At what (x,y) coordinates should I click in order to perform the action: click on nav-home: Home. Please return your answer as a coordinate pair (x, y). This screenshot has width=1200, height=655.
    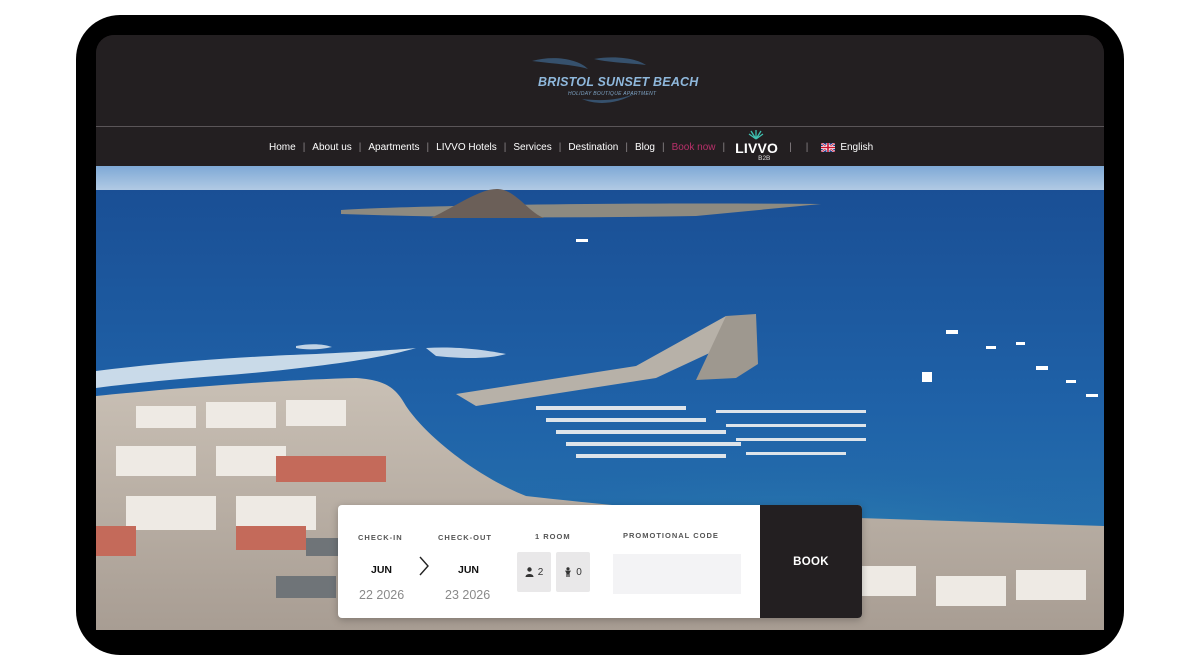
    Looking at the image, I should click on (282, 147).